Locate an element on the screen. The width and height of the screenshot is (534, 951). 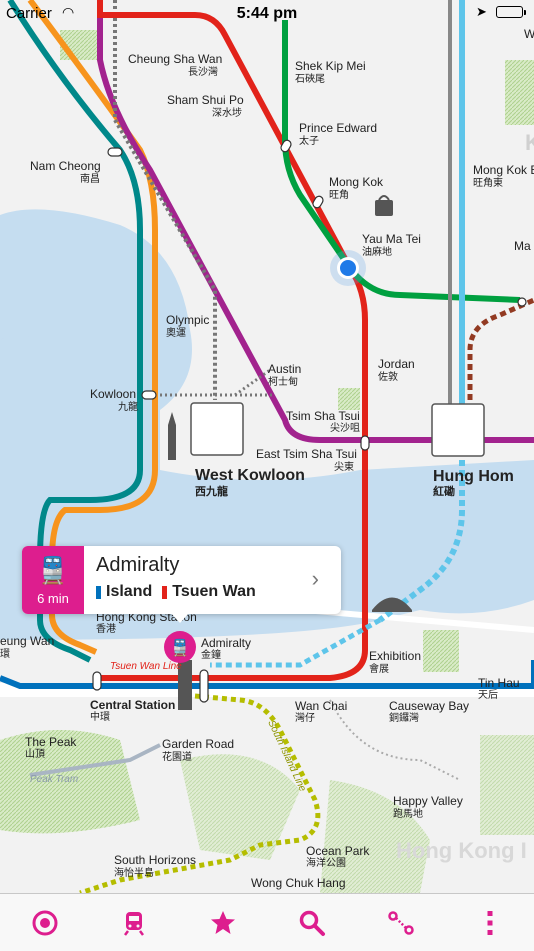
label-olympic: Olympic is located at coordinates (187, 320).